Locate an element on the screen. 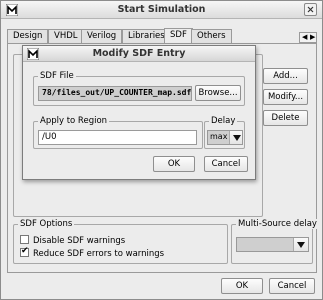  close-icon is located at coordinates (310, 9).